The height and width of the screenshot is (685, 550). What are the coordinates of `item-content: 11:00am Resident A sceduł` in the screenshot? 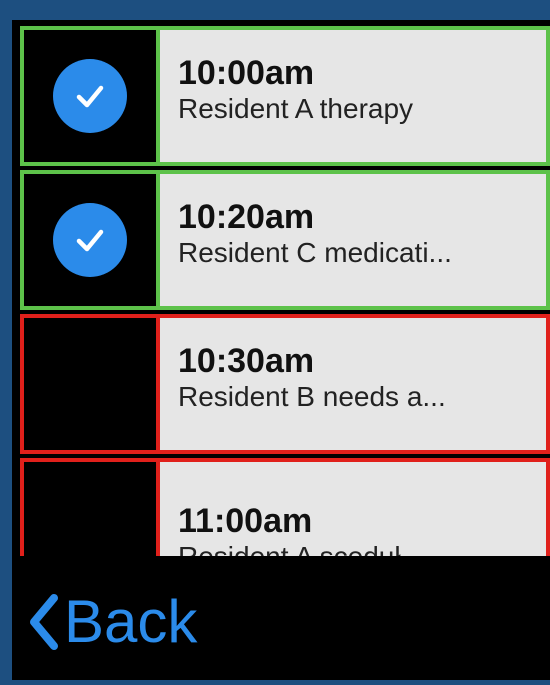 It's located at (353, 509).